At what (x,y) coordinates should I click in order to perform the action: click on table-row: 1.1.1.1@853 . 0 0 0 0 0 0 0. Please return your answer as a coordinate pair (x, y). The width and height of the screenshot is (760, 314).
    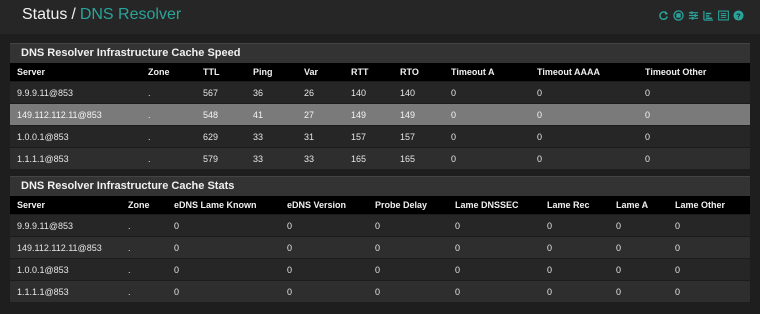
    Looking at the image, I should click on (380, 291).